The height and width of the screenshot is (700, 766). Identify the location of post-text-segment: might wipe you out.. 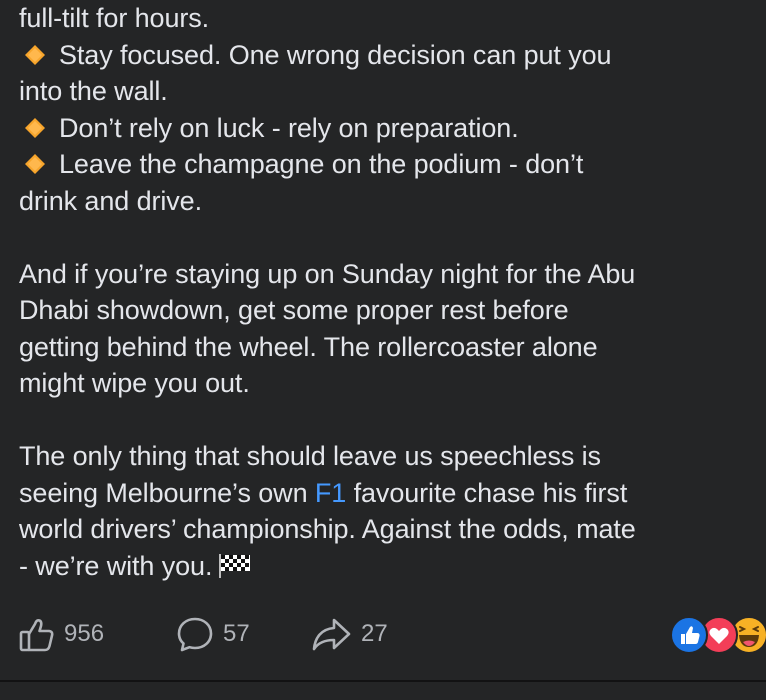
(134, 383).